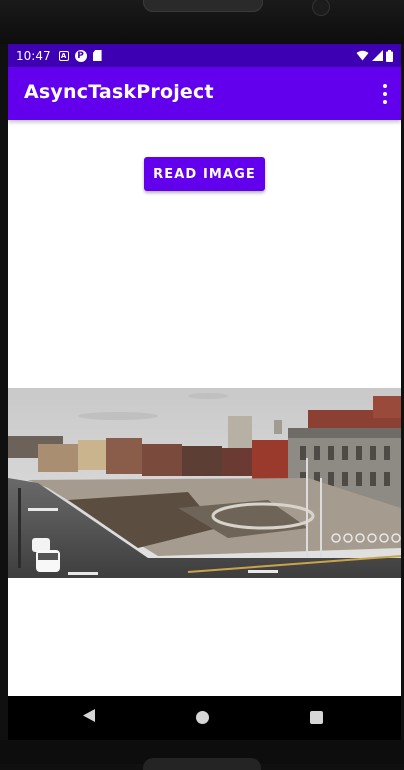 This screenshot has height=770, width=404. I want to click on phone-frame-top, so click(202, 22).